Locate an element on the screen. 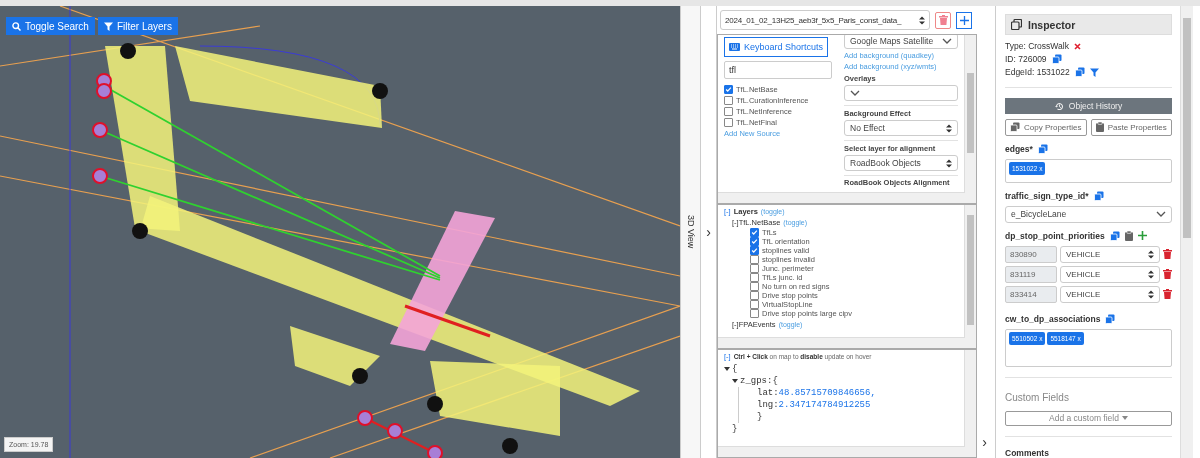  toggle-search-button: Toggle Search is located at coordinates (50, 26).